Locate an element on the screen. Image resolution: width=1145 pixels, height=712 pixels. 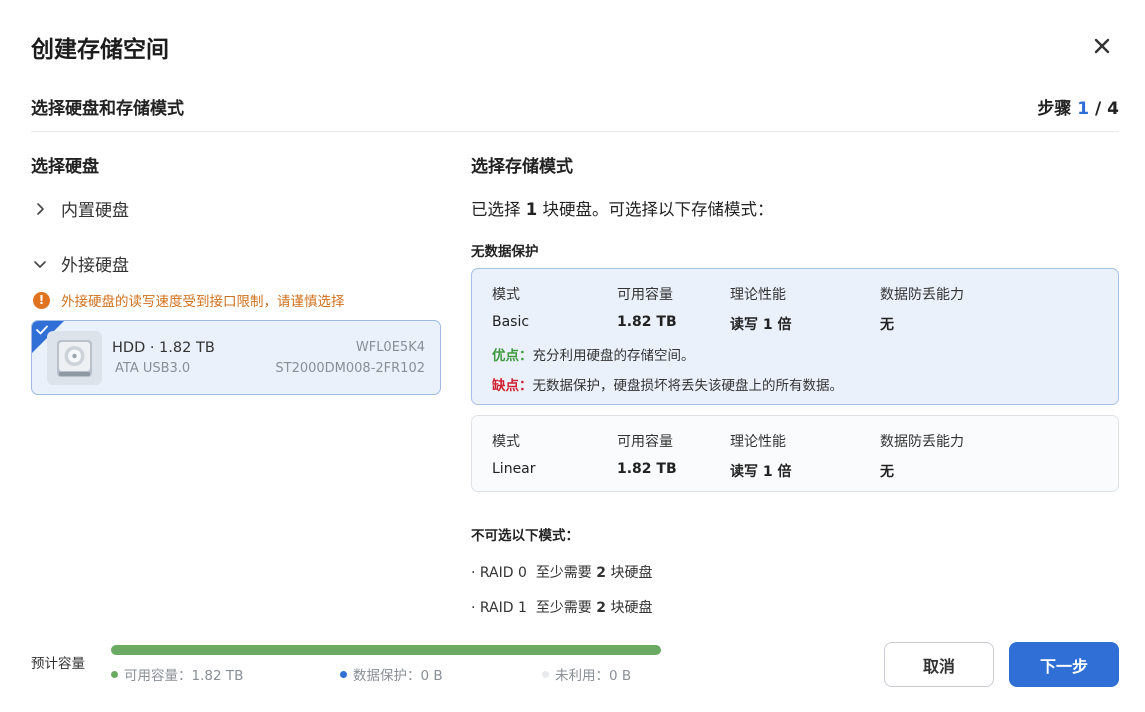
legend-protection-text: 数据保护：0 B is located at coordinates (398, 676).